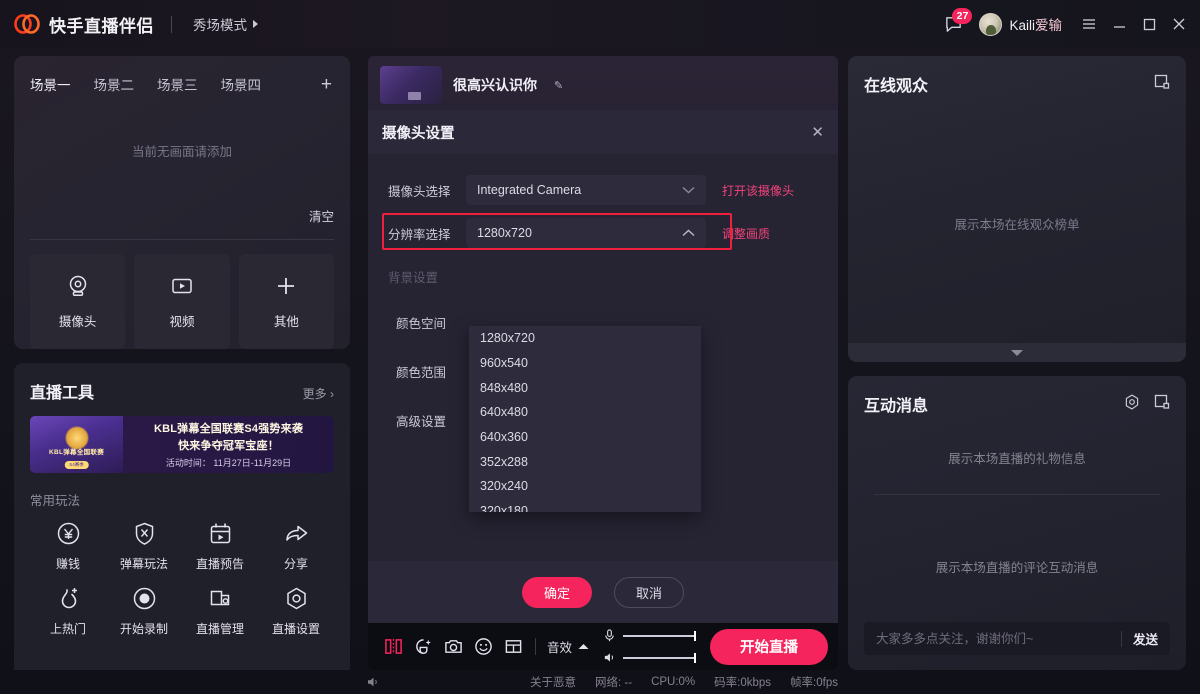 Image resolution: width=1200 pixels, height=694 pixels. Describe the element at coordinates (586, 233) in the screenshot. I see `resolution-select-dropdown: 1280x720` at that location.